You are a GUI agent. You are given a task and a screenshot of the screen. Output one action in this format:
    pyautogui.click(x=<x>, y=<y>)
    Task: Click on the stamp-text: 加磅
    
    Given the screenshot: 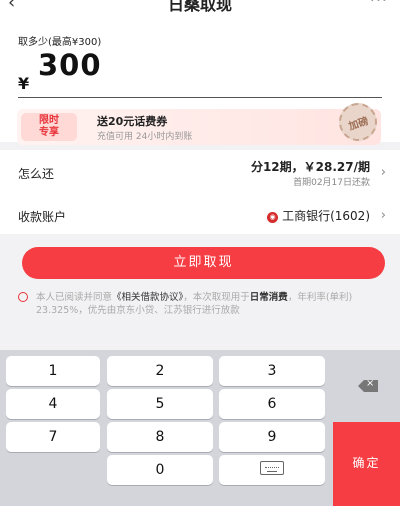 What is the action you would take?
    pyautogui.click(x=358, y=124)
    